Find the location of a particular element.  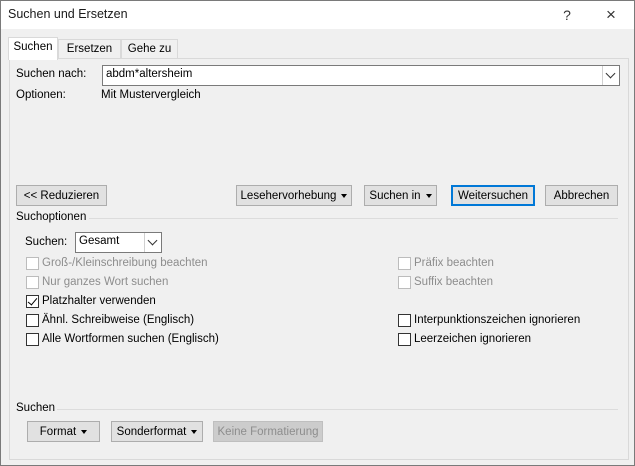

search-input-value: abdm*altersheim is located at coordinates (149, 74).